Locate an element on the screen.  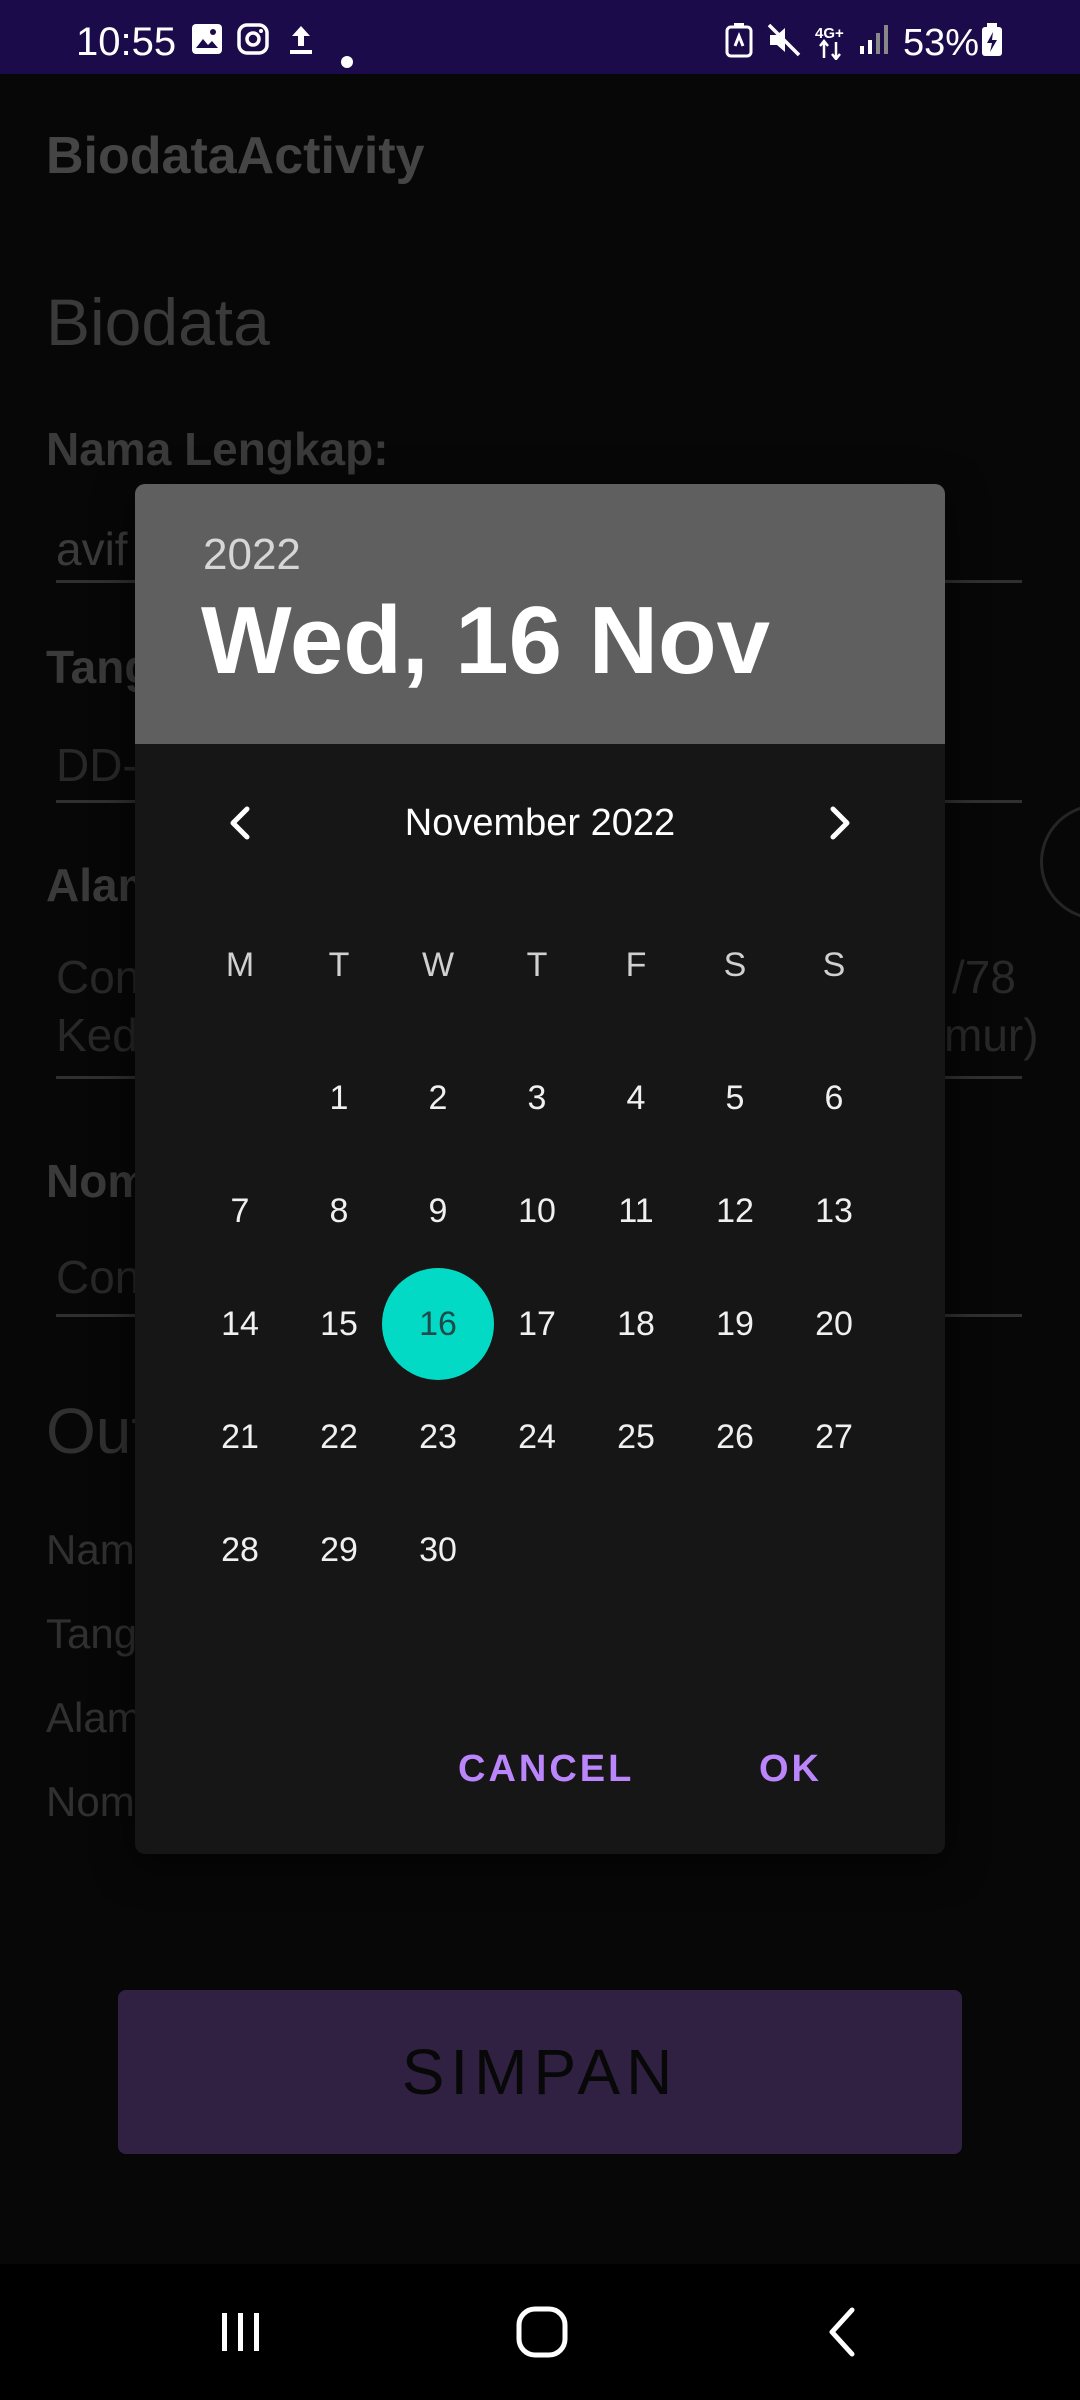
calendar-day: 23 is located at coordinates (438, 1437).